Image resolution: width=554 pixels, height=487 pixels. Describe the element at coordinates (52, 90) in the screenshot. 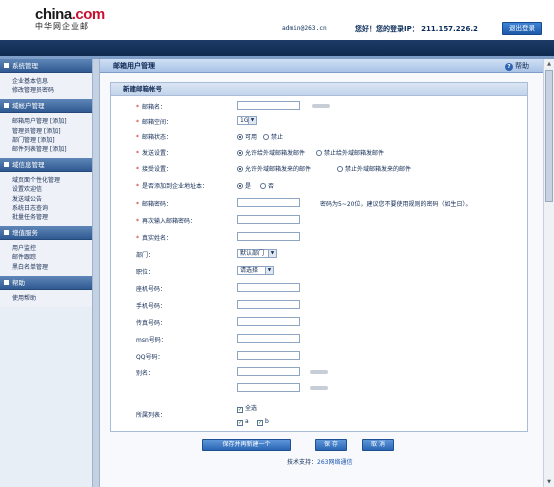

I see `sidebar-item-change-admin-password: 修改管理员密码` at that location.